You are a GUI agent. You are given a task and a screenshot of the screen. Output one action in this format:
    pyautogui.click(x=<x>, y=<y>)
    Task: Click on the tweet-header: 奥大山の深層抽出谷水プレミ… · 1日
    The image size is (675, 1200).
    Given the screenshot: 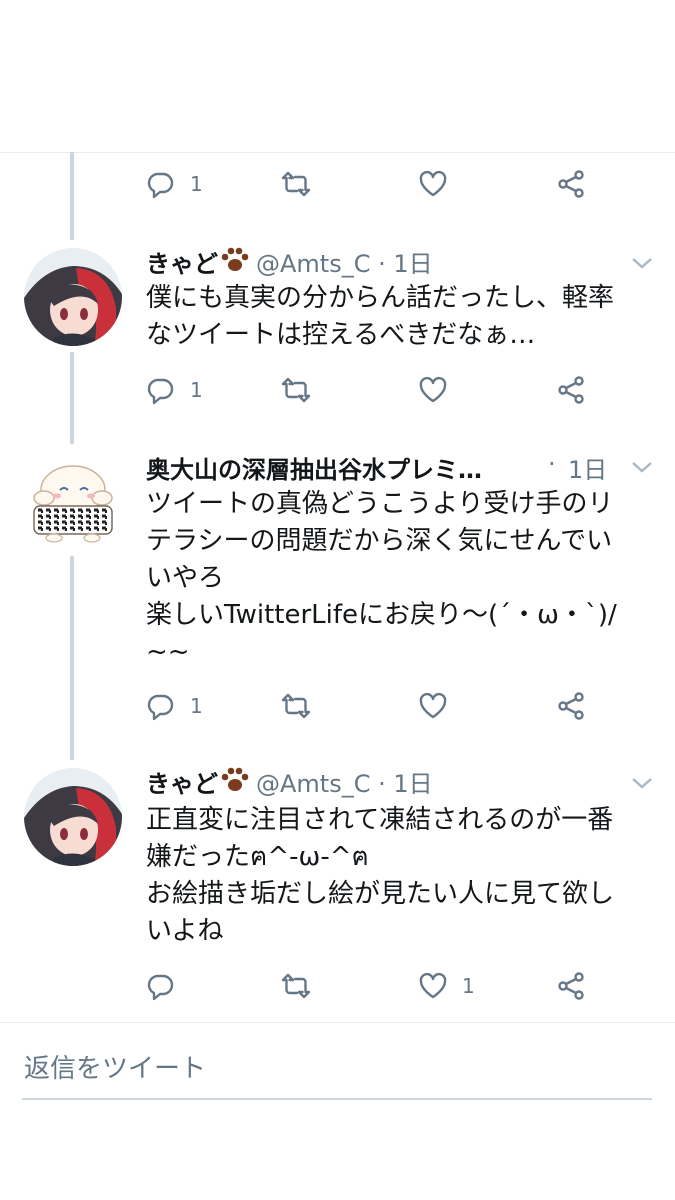 What is the action you would take?
    pyautogui.click(x=406, y=468)
    